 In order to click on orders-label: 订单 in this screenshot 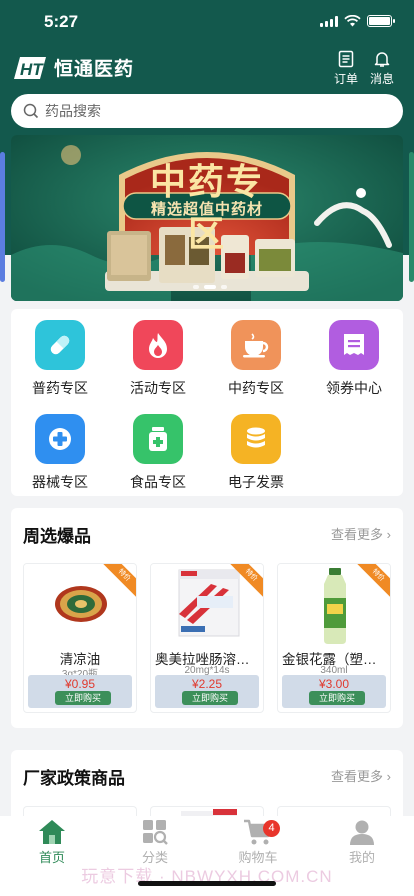, I will do `click(345, 79)`.